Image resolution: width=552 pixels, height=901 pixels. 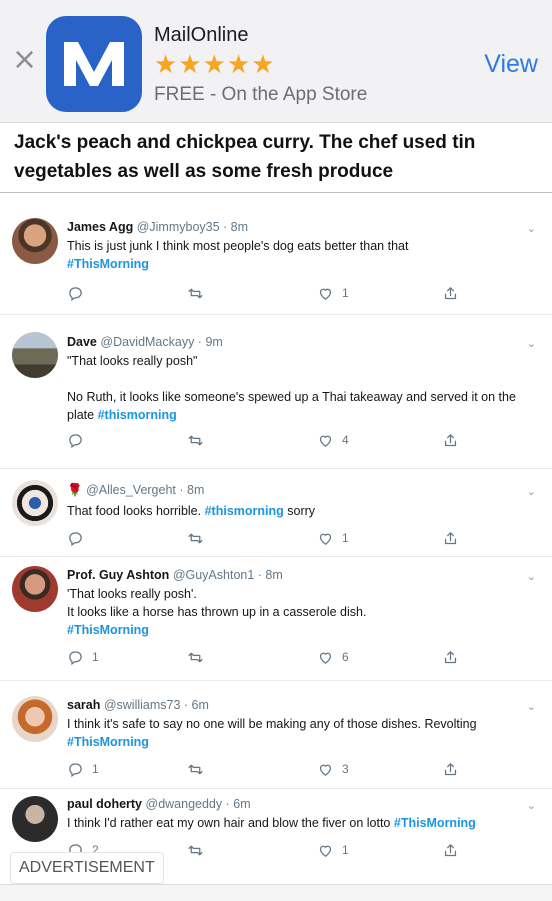 I want to click on user-name: sarah, so click(x=83, y=705).